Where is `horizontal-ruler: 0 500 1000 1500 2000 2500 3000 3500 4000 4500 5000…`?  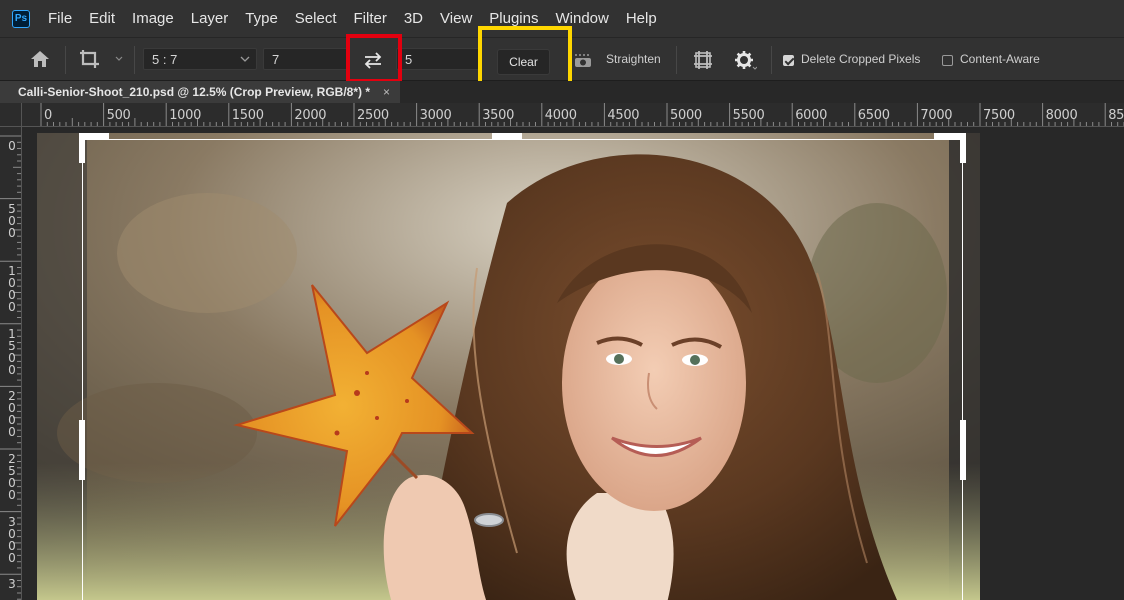 horizontal-ruler: 0 500 1000 1500 2000 2500 3000 3500 4000 4500 5000… is located at coordinates (573, 115).